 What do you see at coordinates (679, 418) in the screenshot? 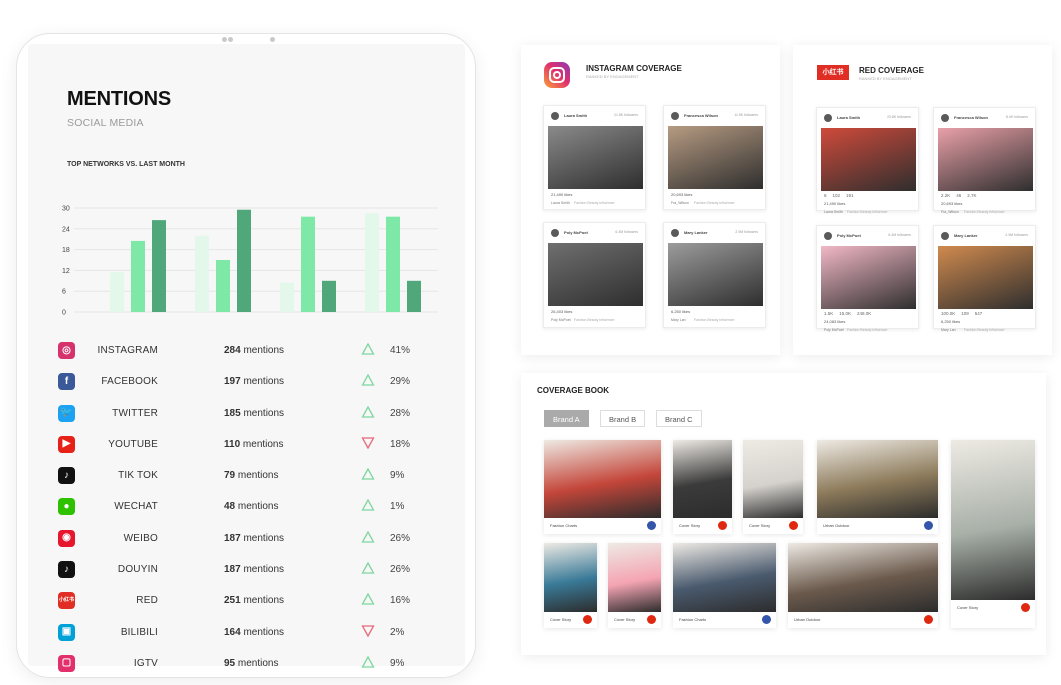
I see `tab-brand-c: Brand C` at bounding box center [679, 418].